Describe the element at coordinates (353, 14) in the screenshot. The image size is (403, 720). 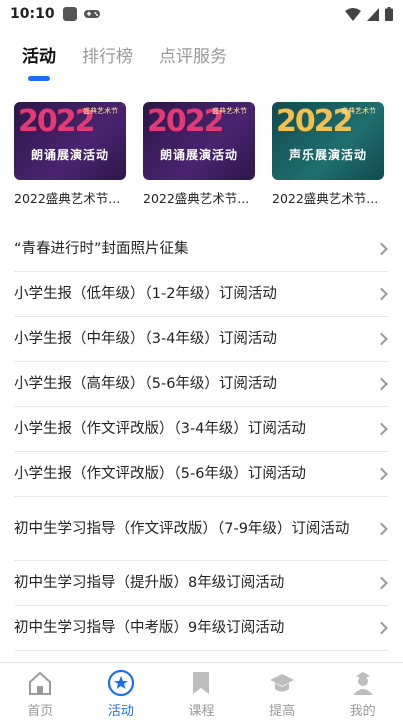
I see `wifi-icon` at that location.